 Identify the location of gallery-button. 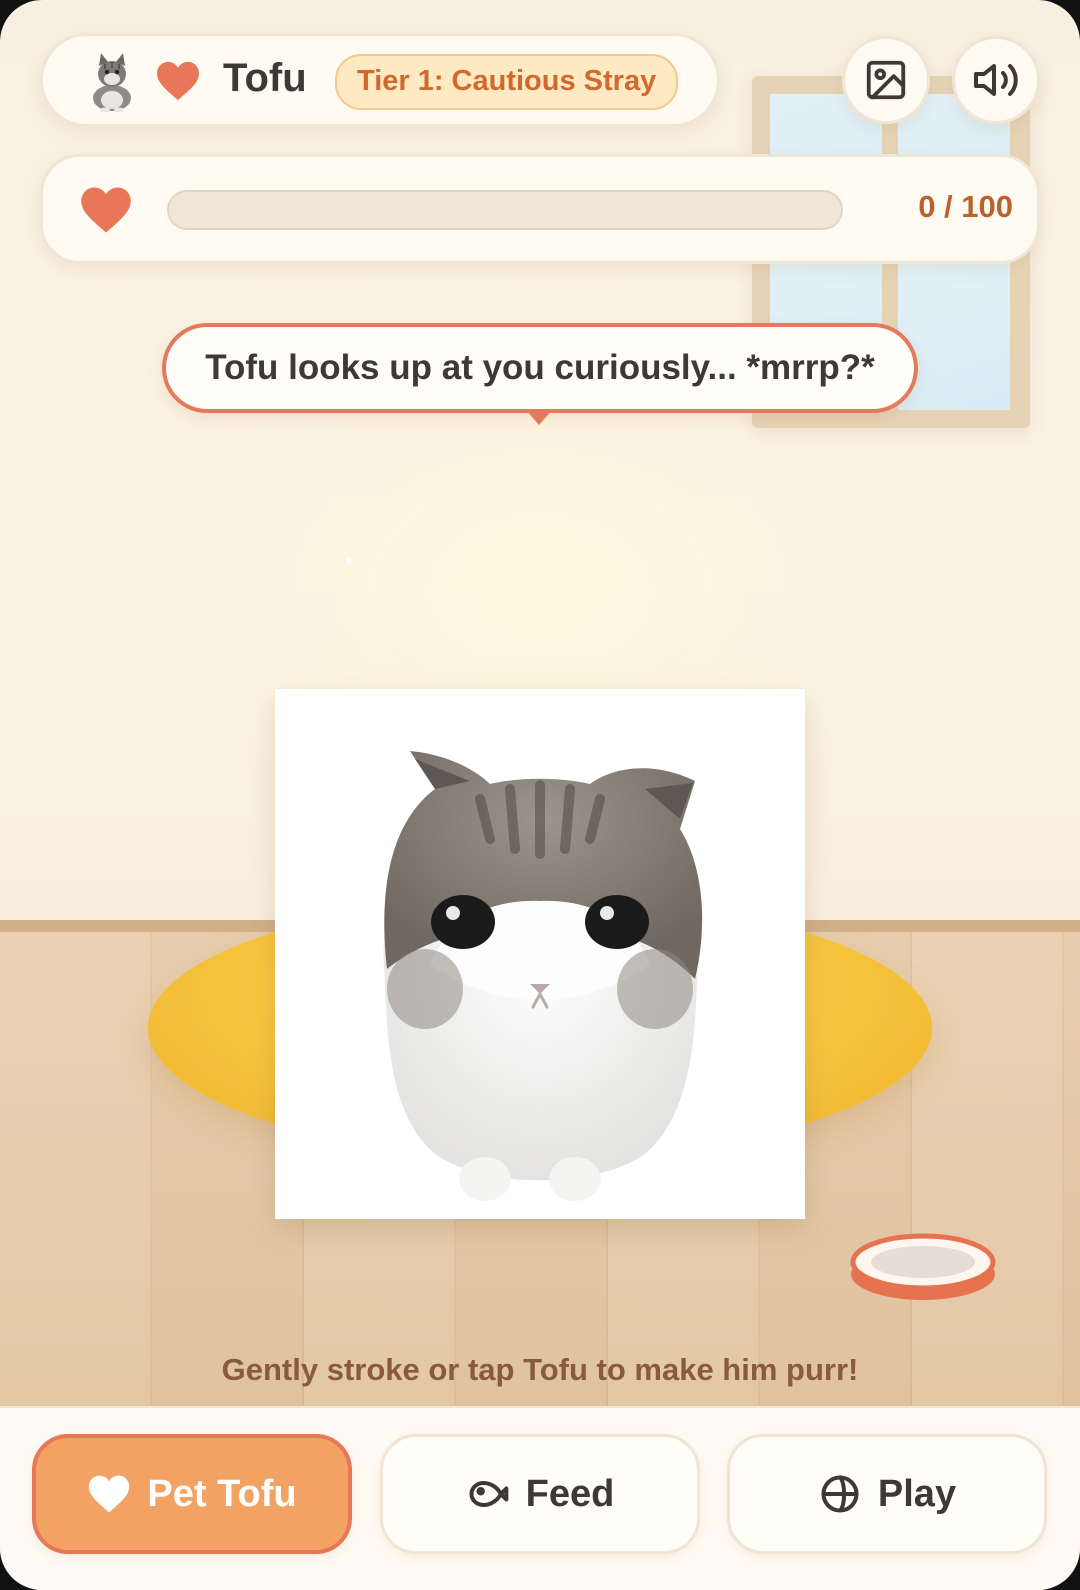
(886, 80).